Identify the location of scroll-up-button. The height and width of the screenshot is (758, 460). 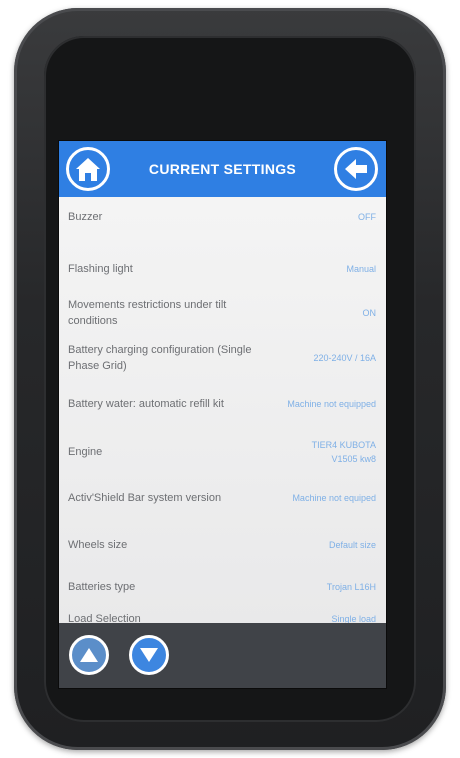
(89, 655).